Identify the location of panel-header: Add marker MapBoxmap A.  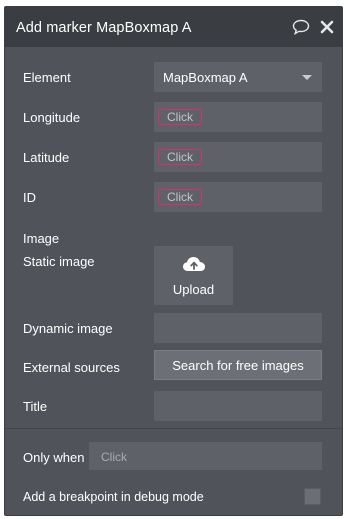
(173, 27).